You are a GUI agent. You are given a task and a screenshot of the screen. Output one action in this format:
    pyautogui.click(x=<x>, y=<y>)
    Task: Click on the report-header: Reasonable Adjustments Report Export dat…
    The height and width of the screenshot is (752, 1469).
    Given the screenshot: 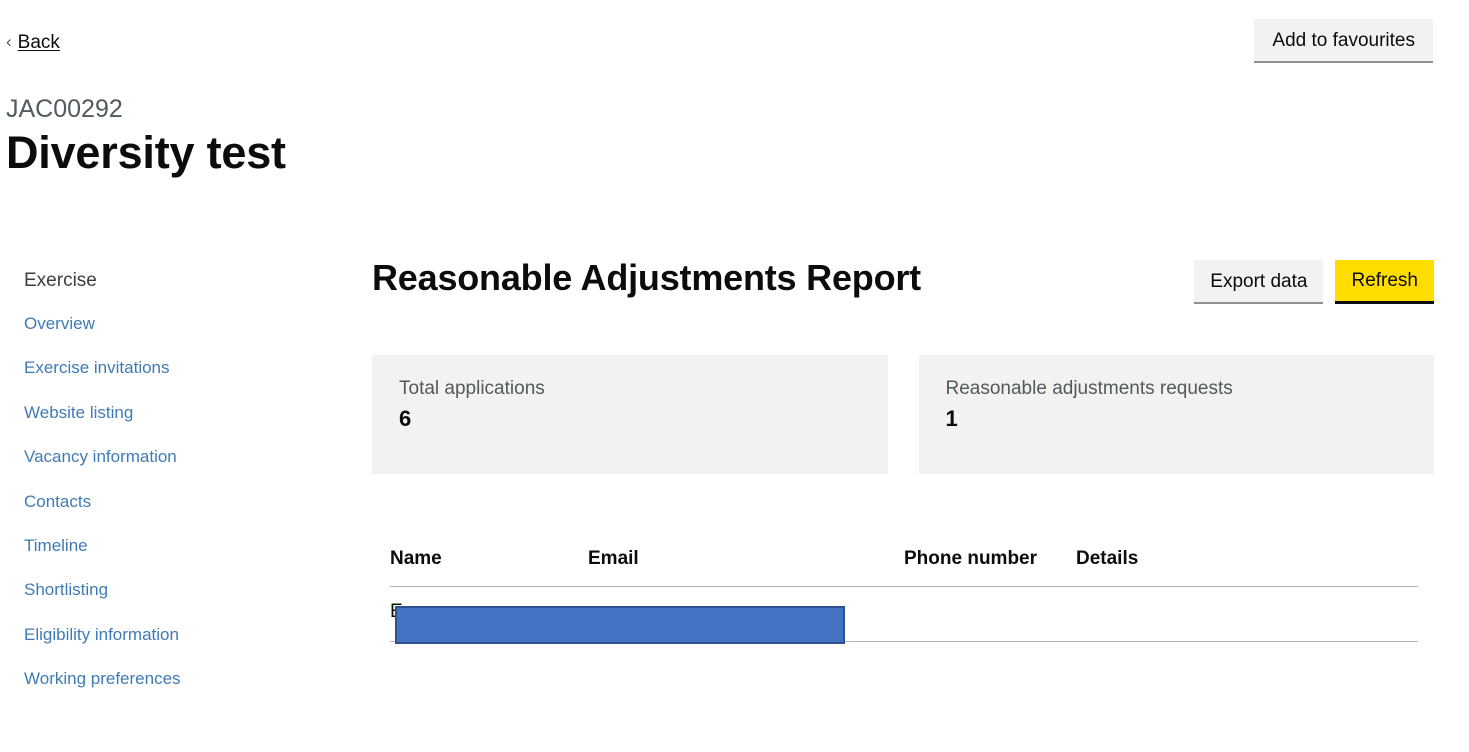 What is the action you would take?
    pyautogui.click(x=903, y=287)
    